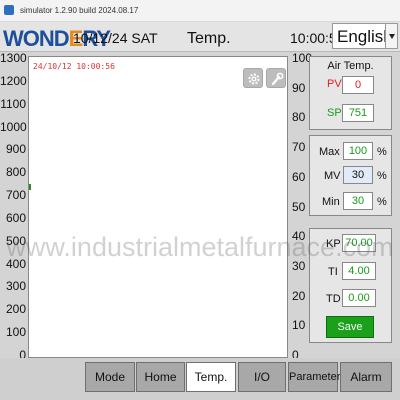  What do you see at coordinates (358, 201) in the screenshot?
I see `min-input: 30` at bounding box center [358, 201].